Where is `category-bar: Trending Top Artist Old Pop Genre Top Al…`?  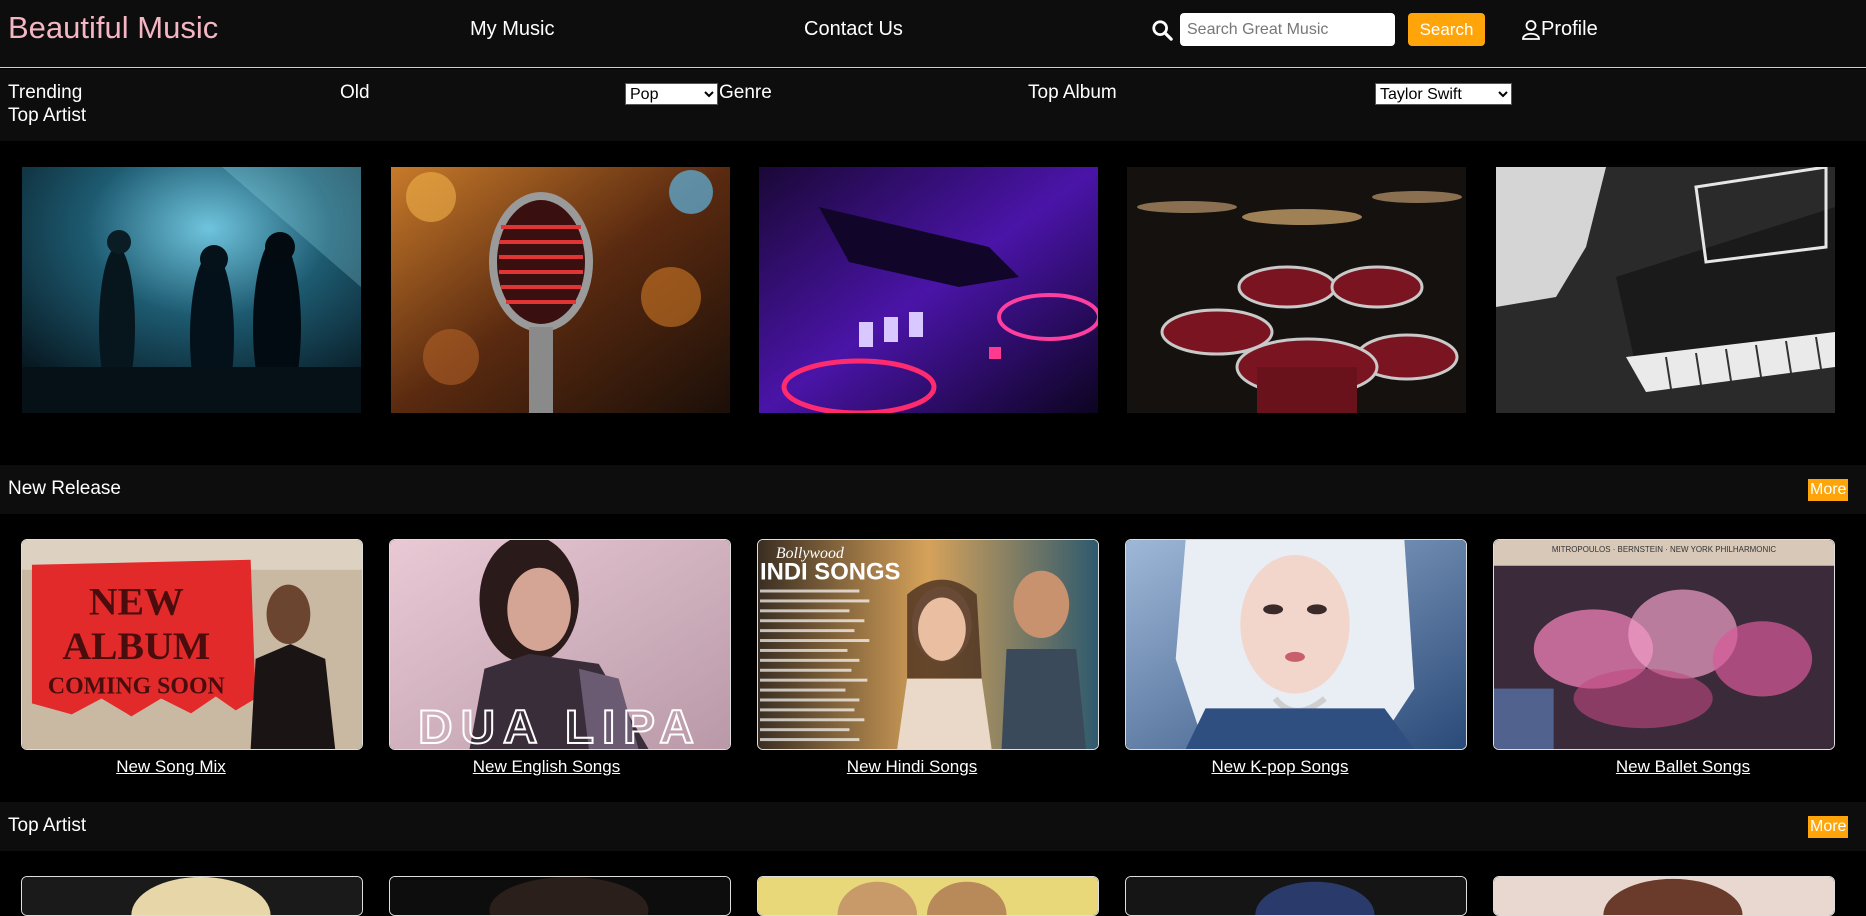
category-bar: Trending Top Artist Old Pop Genre Top Al… is located at coordinates (933, 105).